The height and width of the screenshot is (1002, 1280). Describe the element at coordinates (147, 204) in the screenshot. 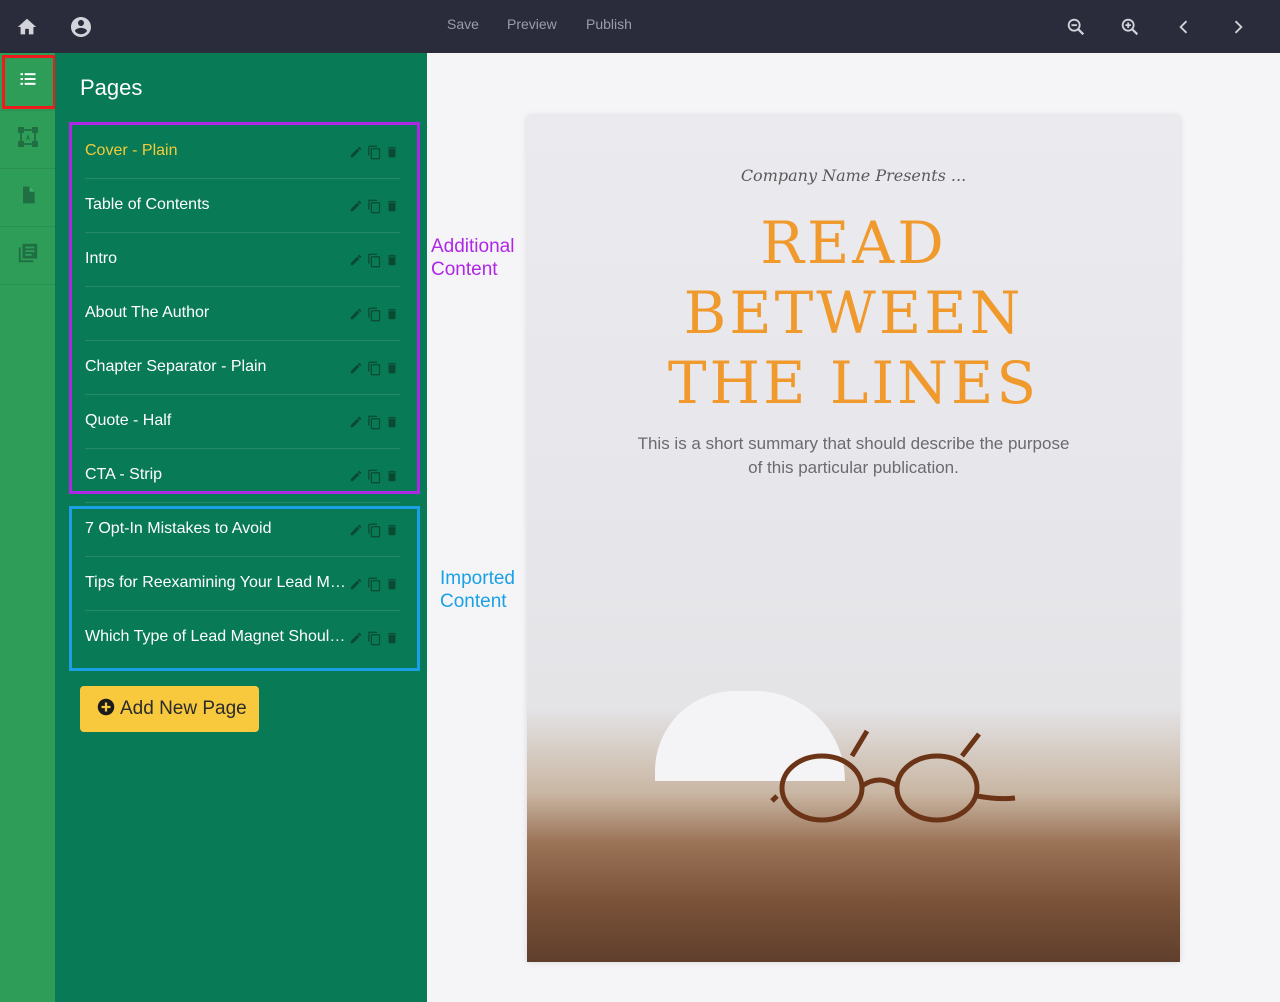

I see `page-label: Table of Contents` at that location.